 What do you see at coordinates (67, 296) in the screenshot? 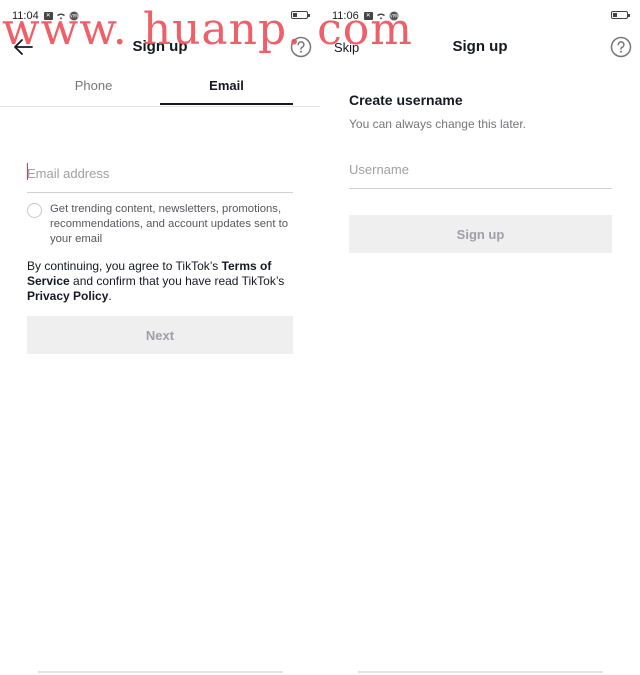
I see `privacy-policy-link: Privacy Policy` at bounding box center [67, 296].